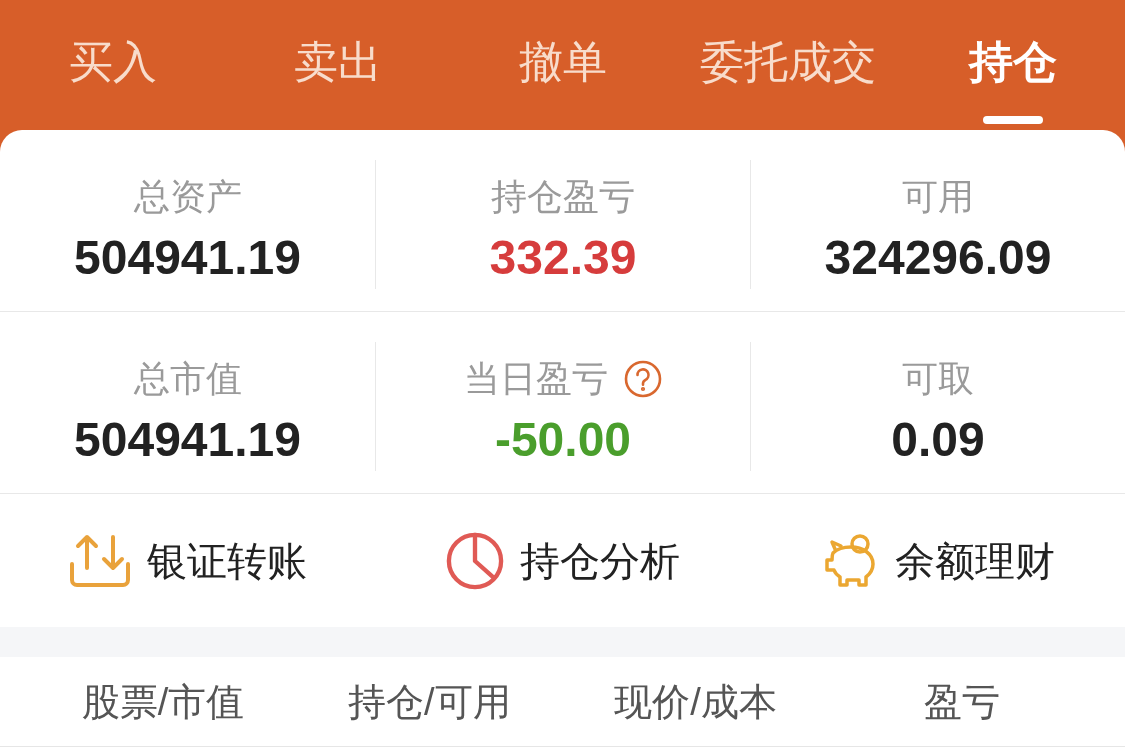 The image size is (1125, 754). Describe the element at coordinates (337, 65) in the screenshot. I see `tab: 卖出` at that location.